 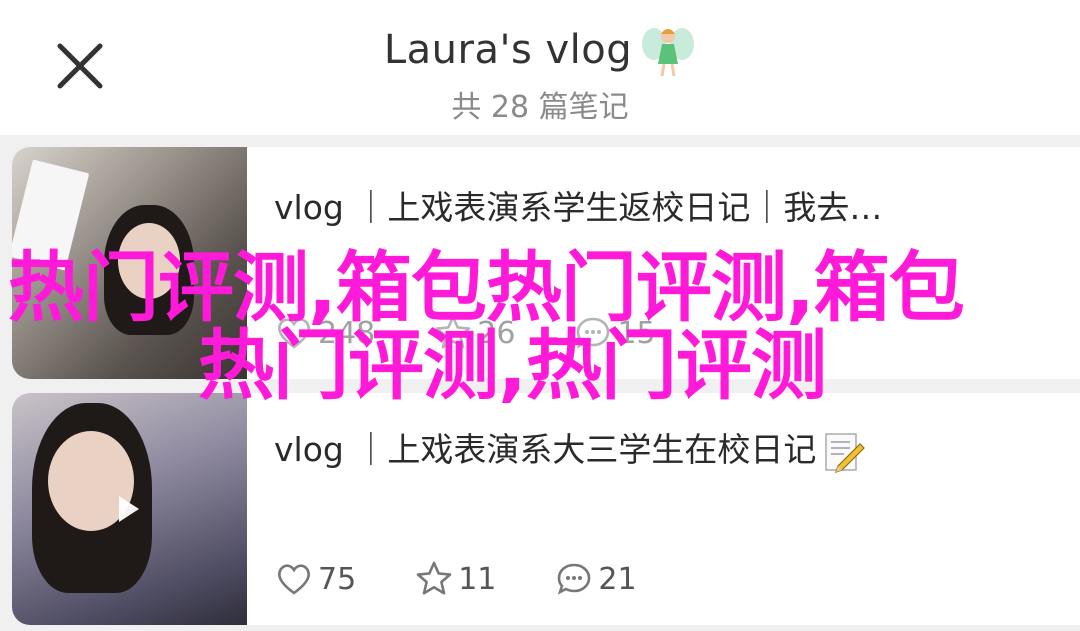 What do you see at coordinates (617, 579) in the screenshot?
I see `comment-count: 21` at bounding box center [617, 579].